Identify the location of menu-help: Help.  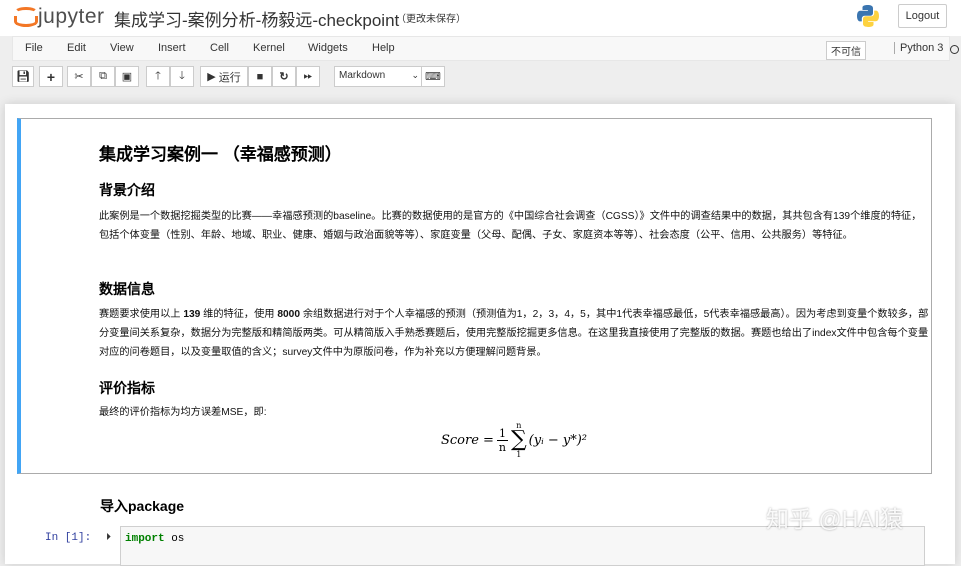
(383, 48).